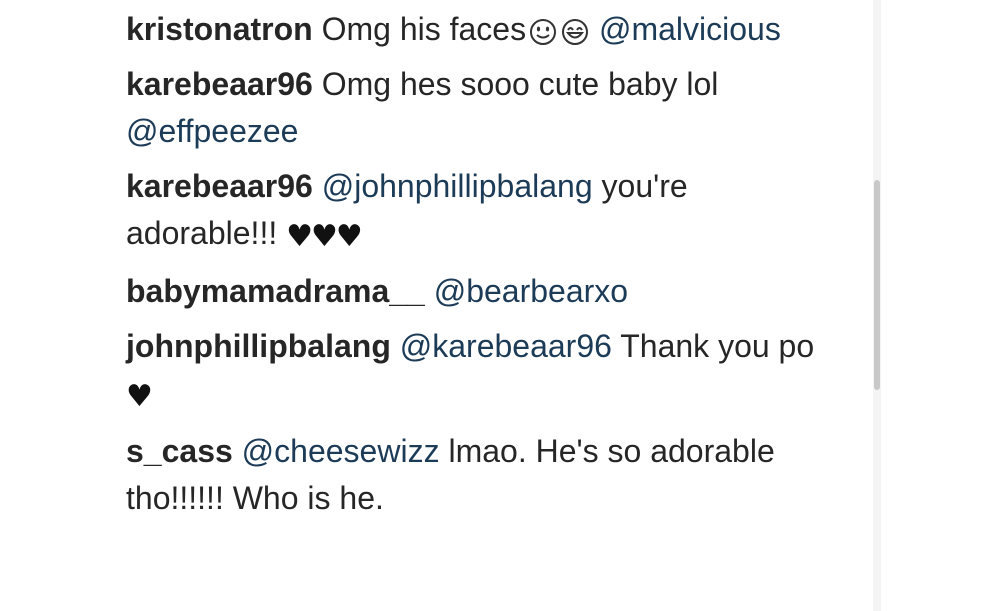 Image resolution: width=1000 pixels, height=611 pixels. I want to click on grinning-face-emoji-icon, so click(575, 31).